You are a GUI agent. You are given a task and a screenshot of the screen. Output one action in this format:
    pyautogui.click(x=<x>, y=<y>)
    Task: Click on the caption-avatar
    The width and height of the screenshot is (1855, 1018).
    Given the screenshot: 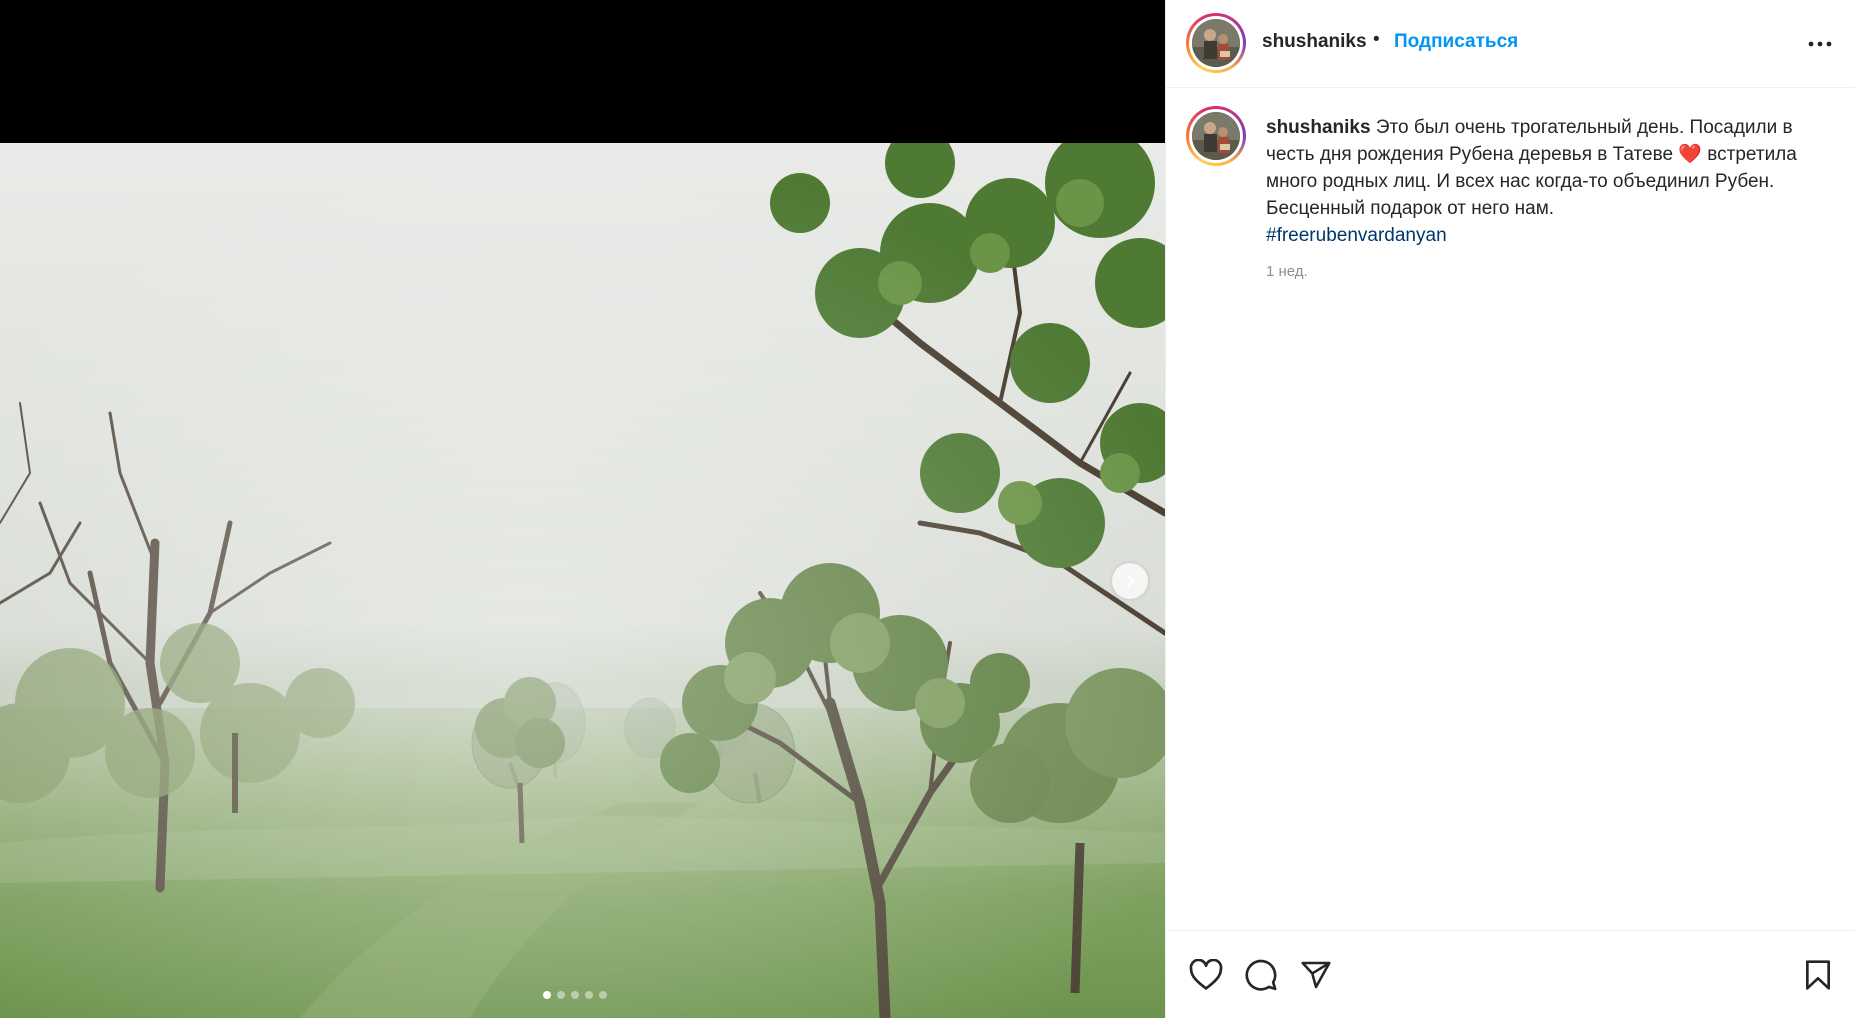 What is the action you would take?
    pyautogui.click(x=1216, y=136)
    